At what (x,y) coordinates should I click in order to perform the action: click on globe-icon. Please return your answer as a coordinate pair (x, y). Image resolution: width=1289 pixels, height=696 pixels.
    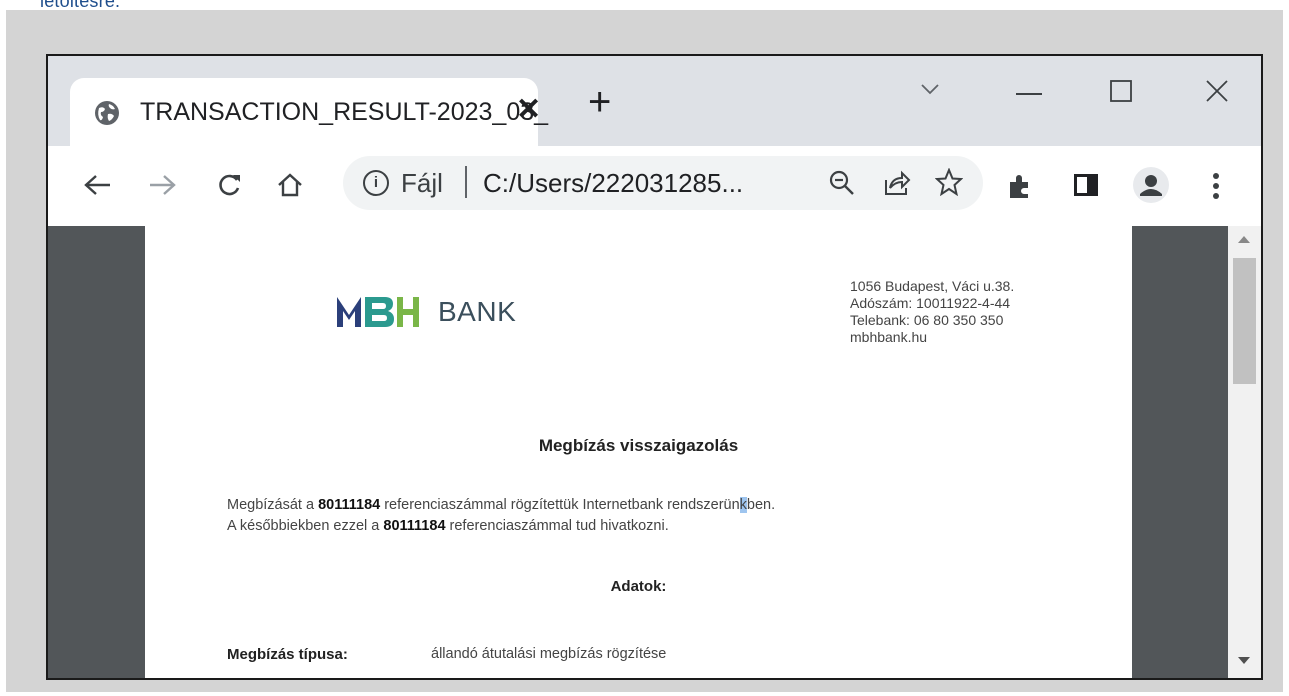
    Looking at the image, I should click on (107, 113).